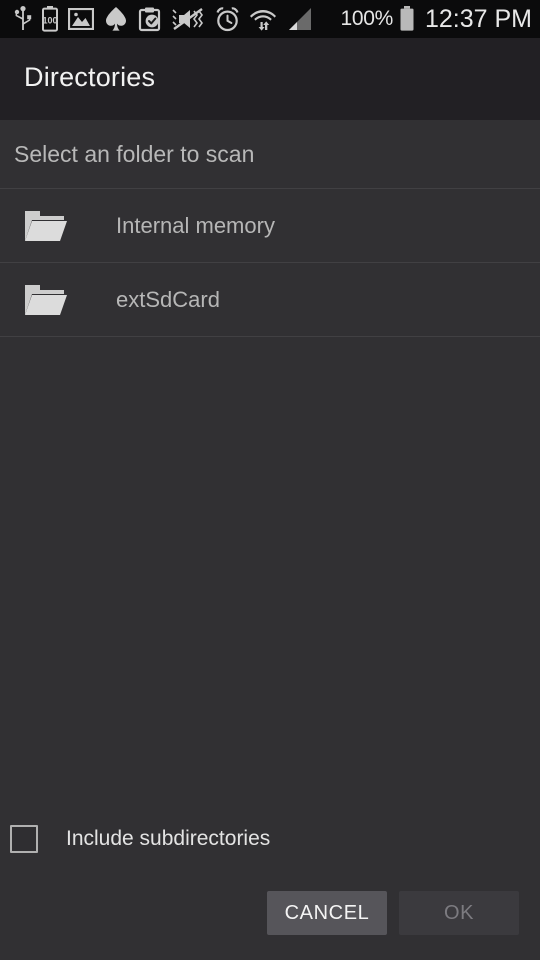  I want to click on battery-percent-label: 100%, so click(366, 18).